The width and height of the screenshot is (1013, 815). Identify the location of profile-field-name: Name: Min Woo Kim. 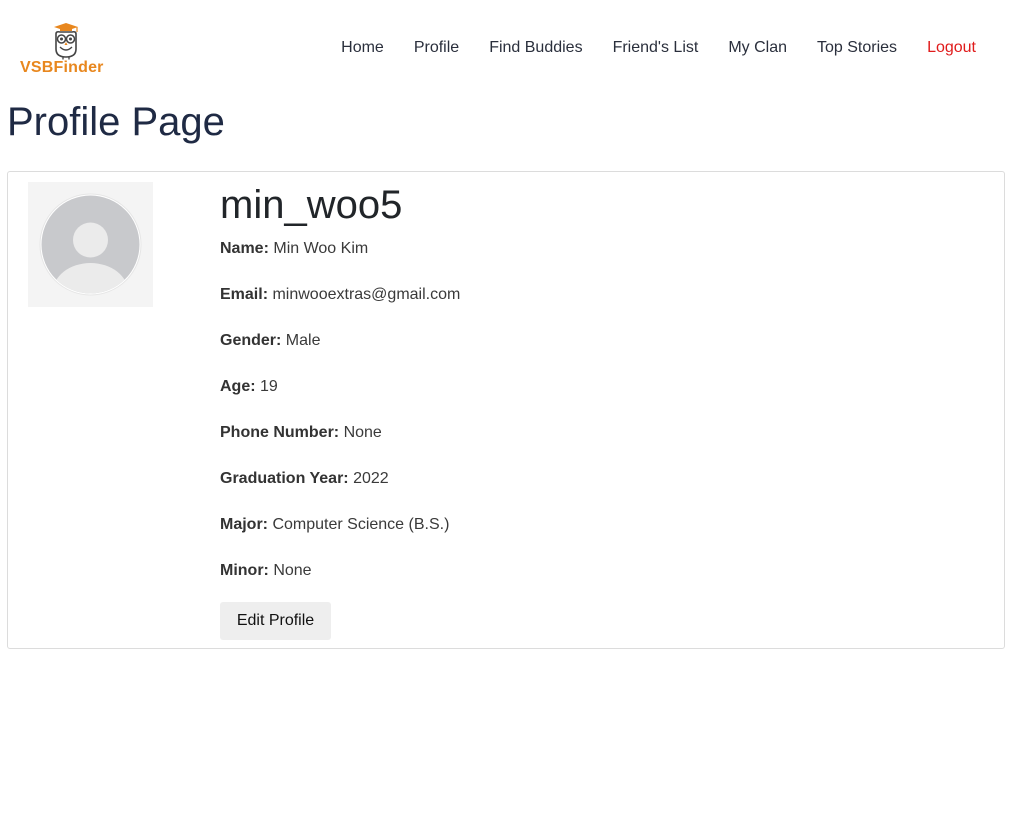
(294, 249).